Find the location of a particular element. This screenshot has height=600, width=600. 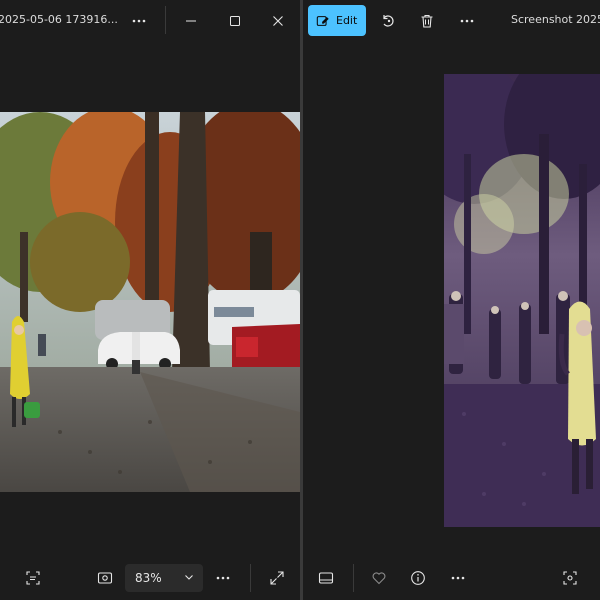

rotate-button is located at coordinates (388, 21).